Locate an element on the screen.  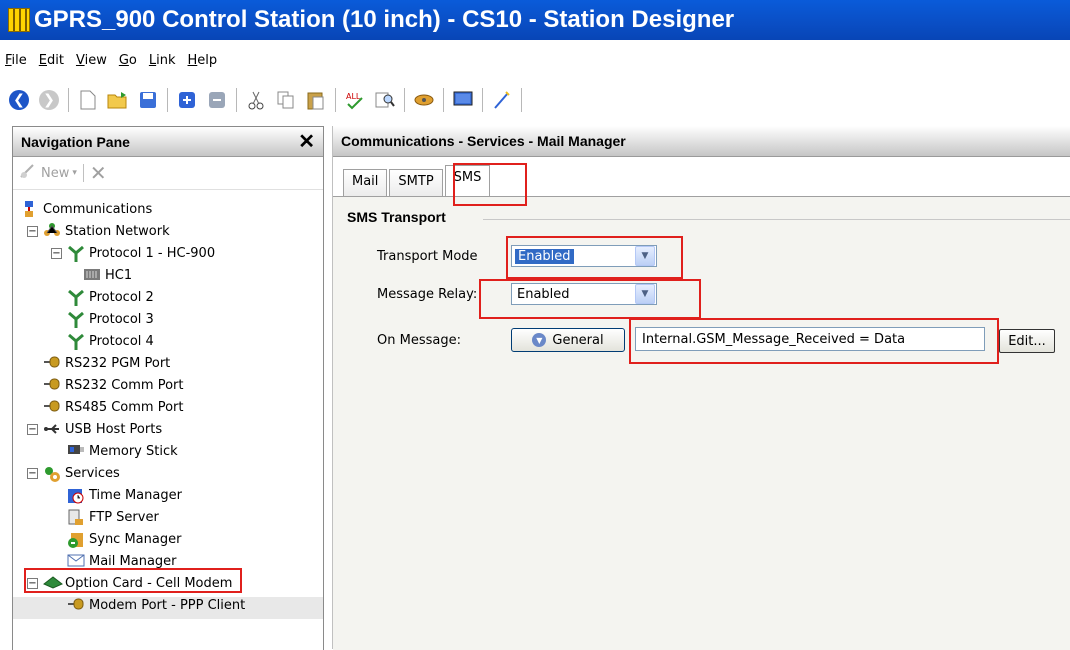
communications-icon is located at coordinates (30, 209).